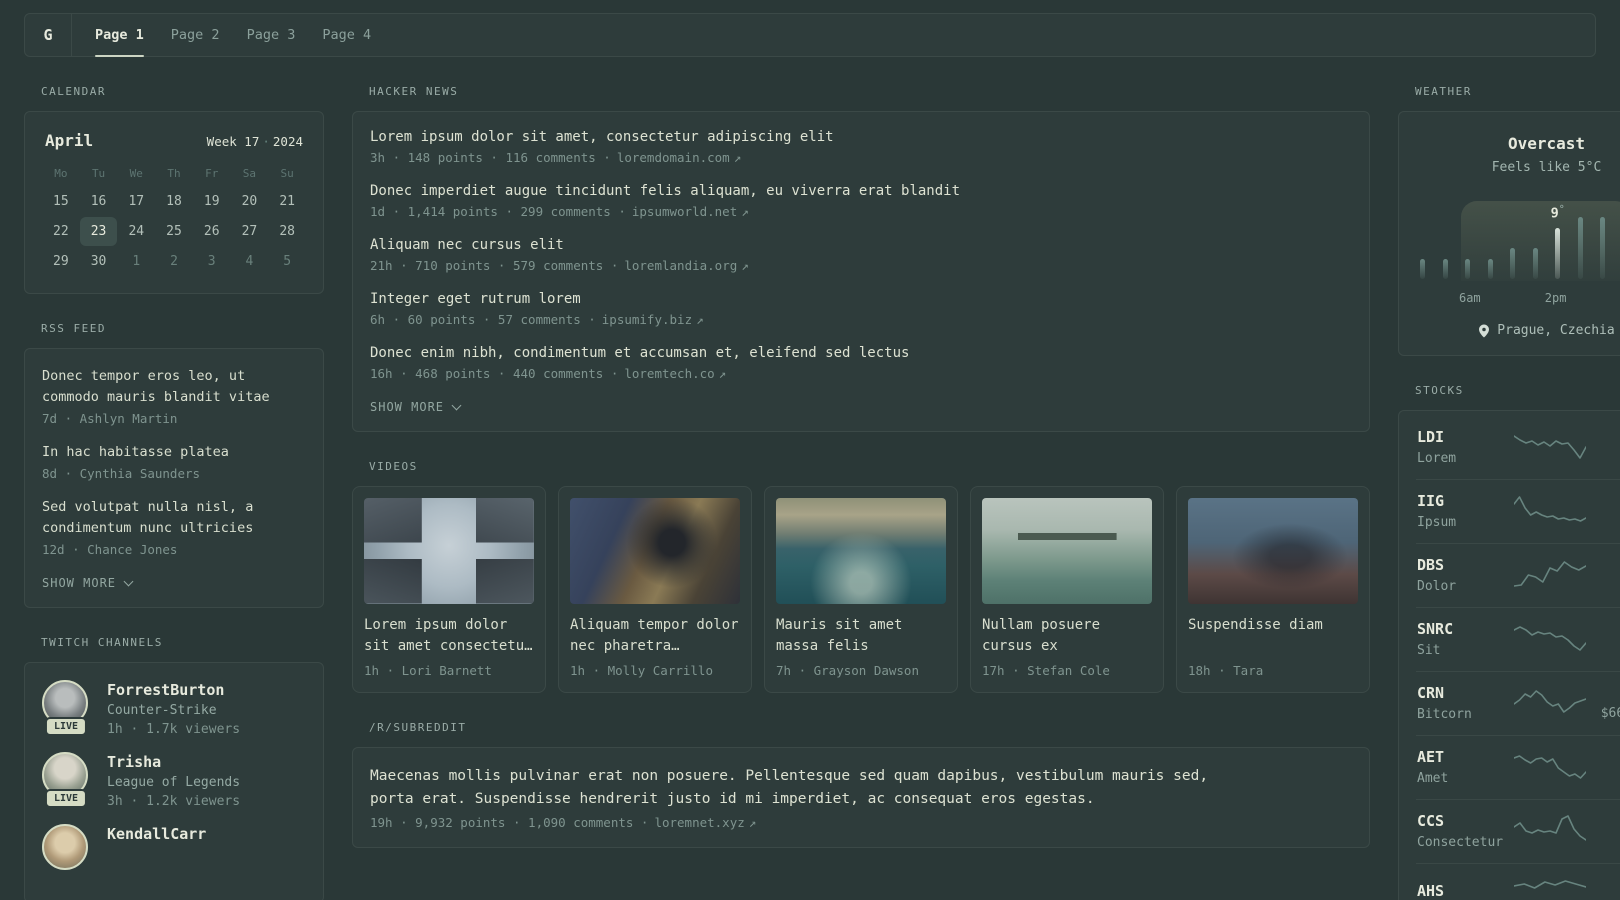 The image size is (1620, 900). I want to click on stock-id: AET Amet, so click(1465, 767).